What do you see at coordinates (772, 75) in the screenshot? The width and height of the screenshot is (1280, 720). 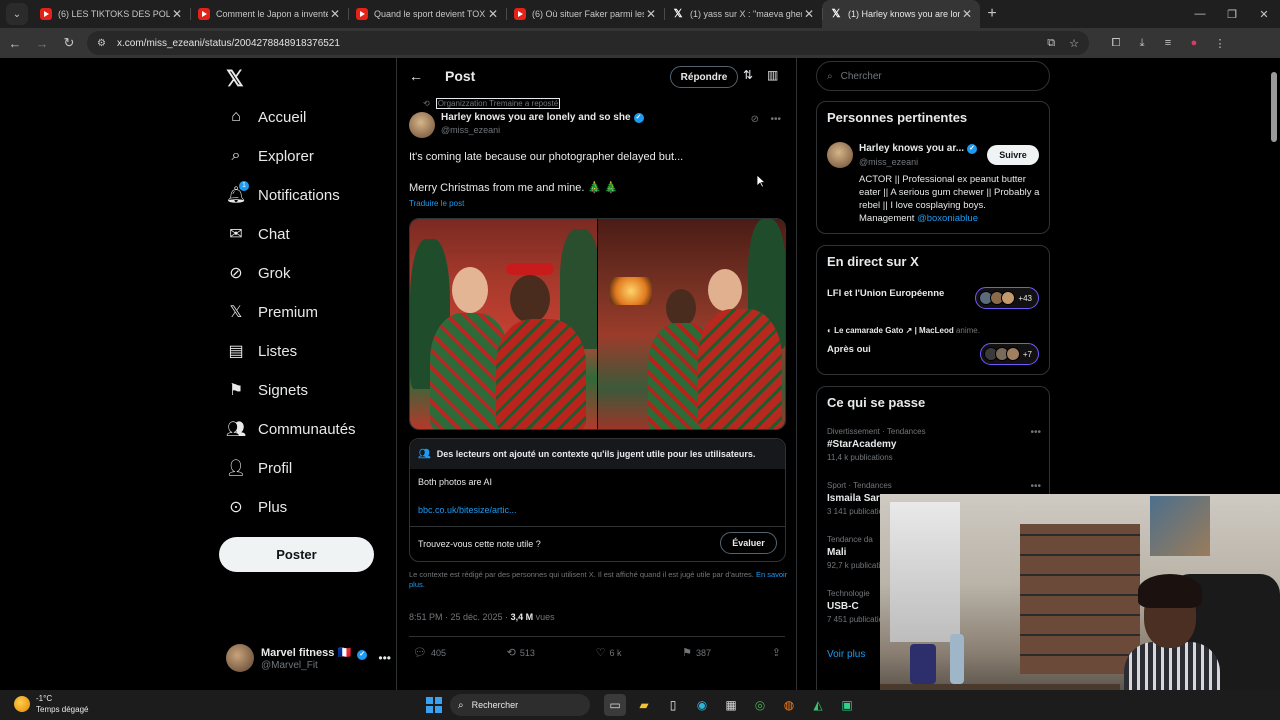 I see `reader-view-icon: ▥` at bounding box center [772, 75].